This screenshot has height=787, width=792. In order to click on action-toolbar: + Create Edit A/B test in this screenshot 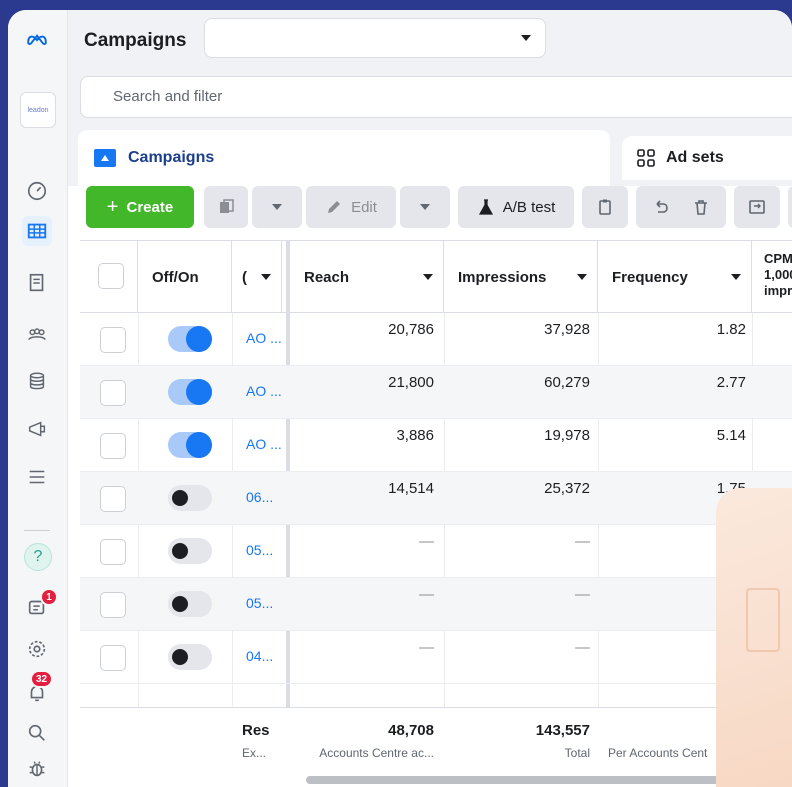, I will do `click(430, 213)`.